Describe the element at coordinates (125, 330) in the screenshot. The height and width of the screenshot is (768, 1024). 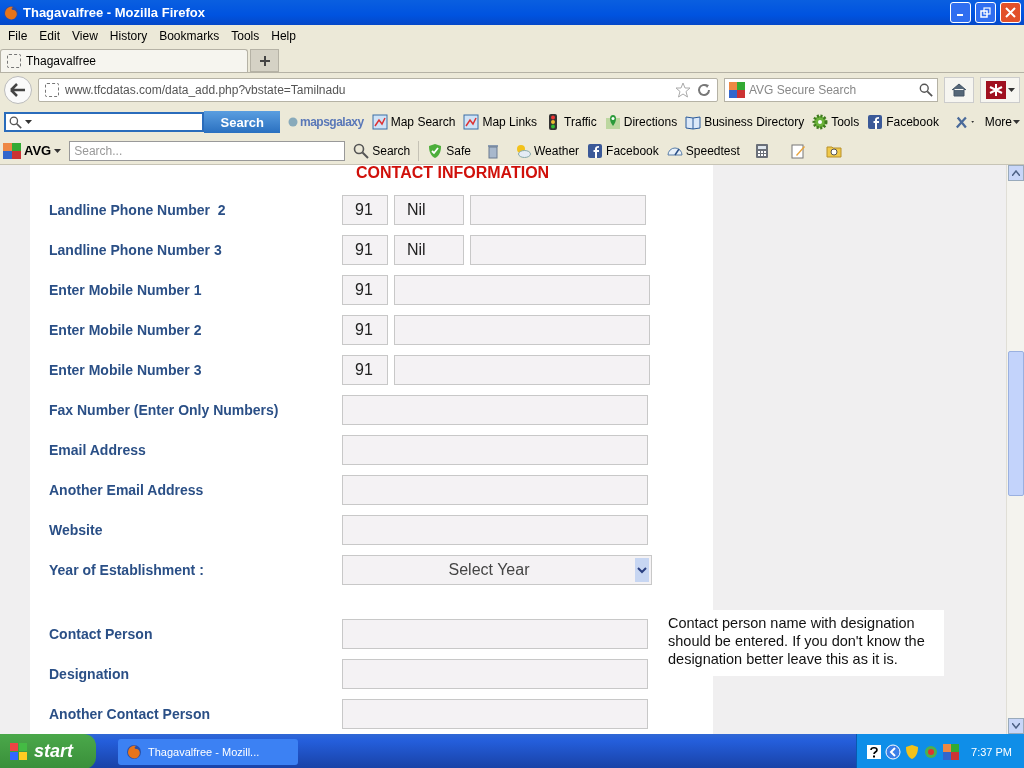
I see `field-label: Enter Mobile Number 2` at that location.